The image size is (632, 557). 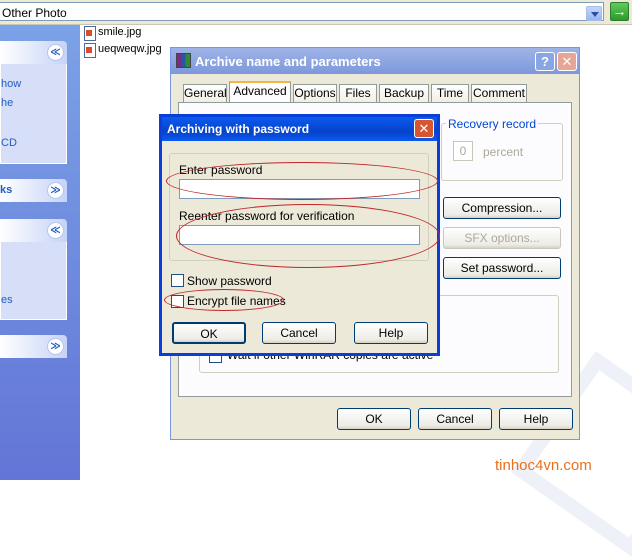 What do you see at coordinates (463, 151) in the screenshot?
I see `recovery-percent-spinner: 0` at bounding box center [463, 151].